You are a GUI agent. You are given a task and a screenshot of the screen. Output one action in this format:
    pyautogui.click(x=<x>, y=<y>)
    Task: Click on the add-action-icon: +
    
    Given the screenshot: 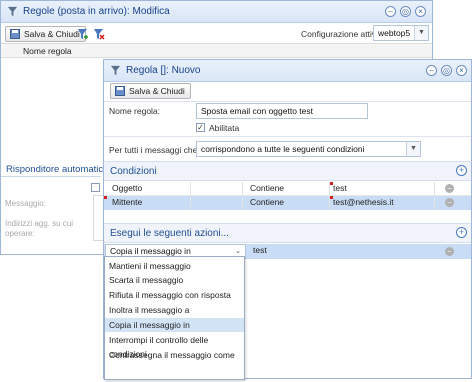 What is the action you would take?
    pyautogui.click(x=461, y=232)
    